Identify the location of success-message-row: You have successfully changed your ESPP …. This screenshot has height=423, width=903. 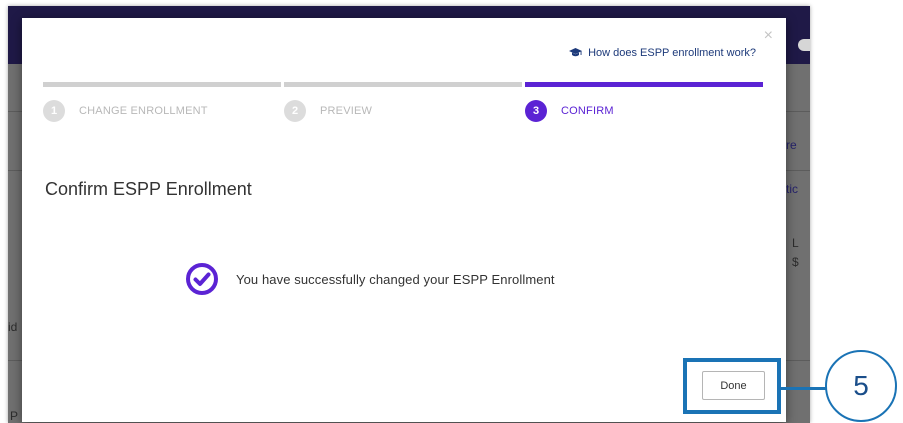
(370, 279).